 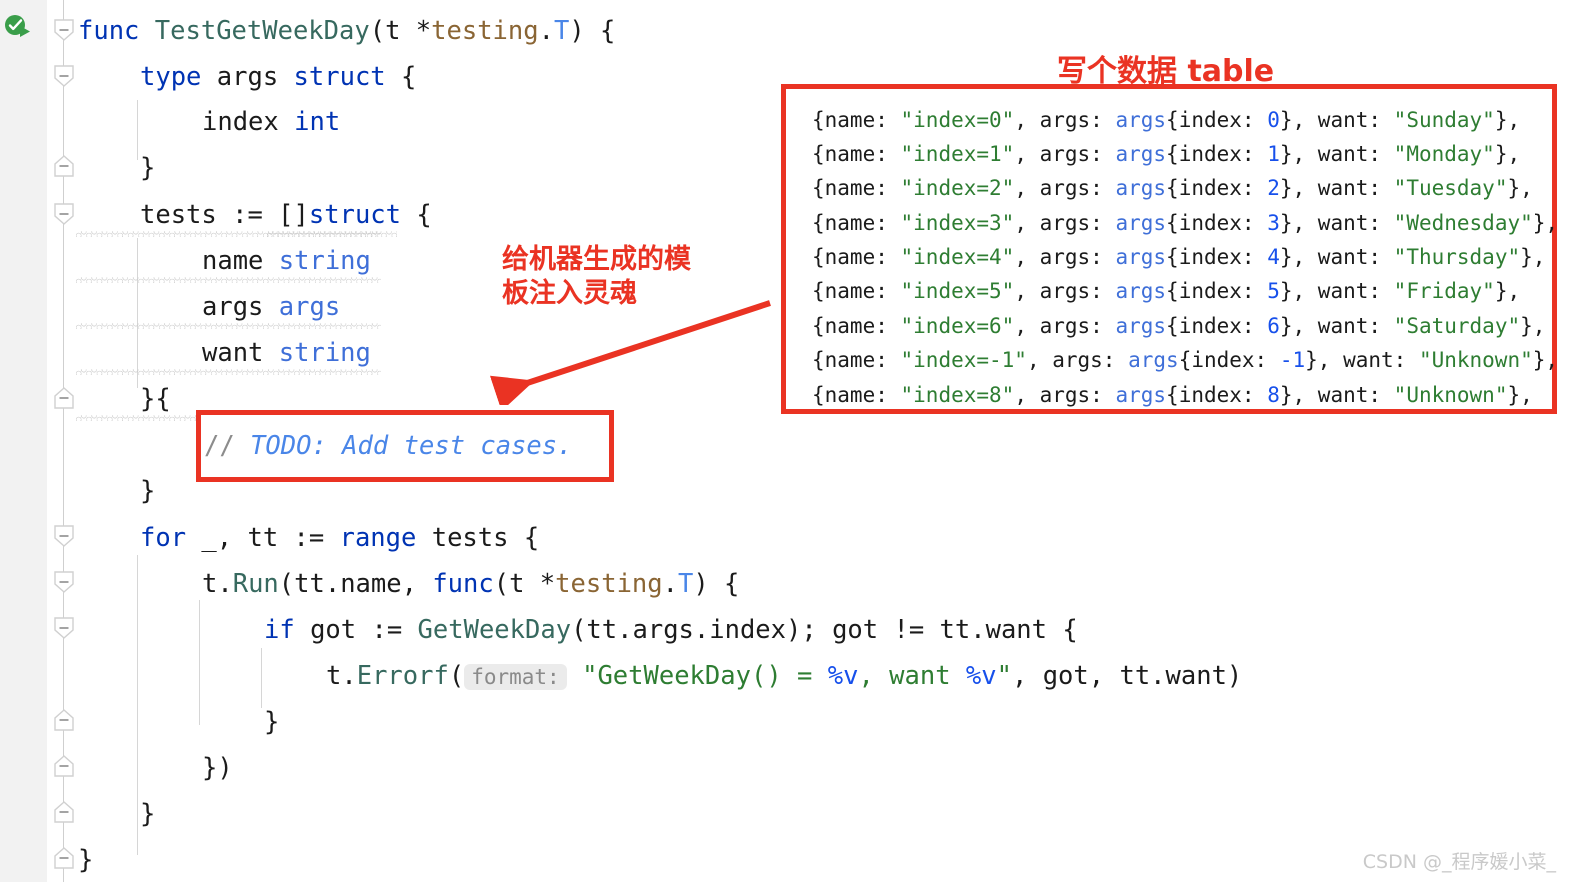 I want to click on code-token: t., so click(x=217, y=584).